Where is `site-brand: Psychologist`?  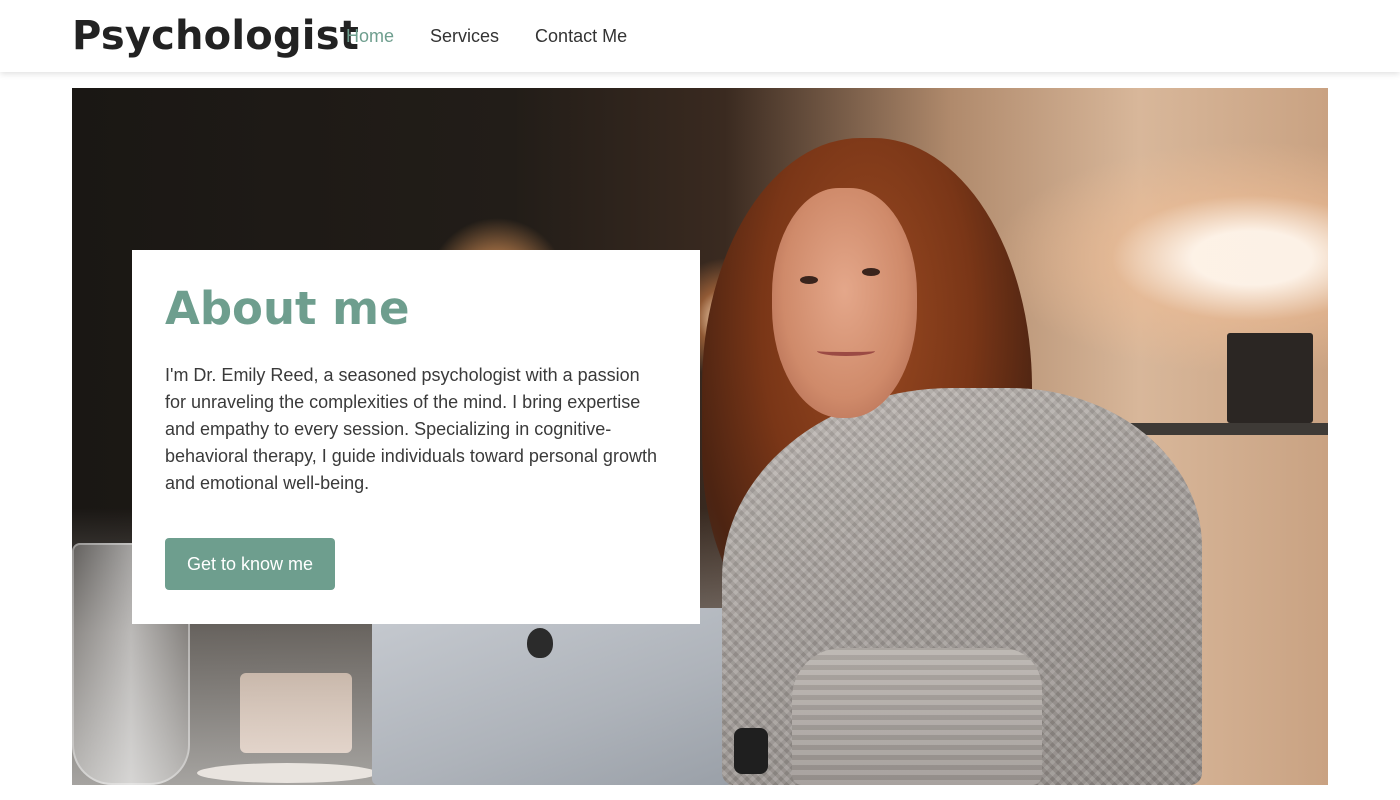
site-brand: Psychologist is located at coordinates (215, 36).